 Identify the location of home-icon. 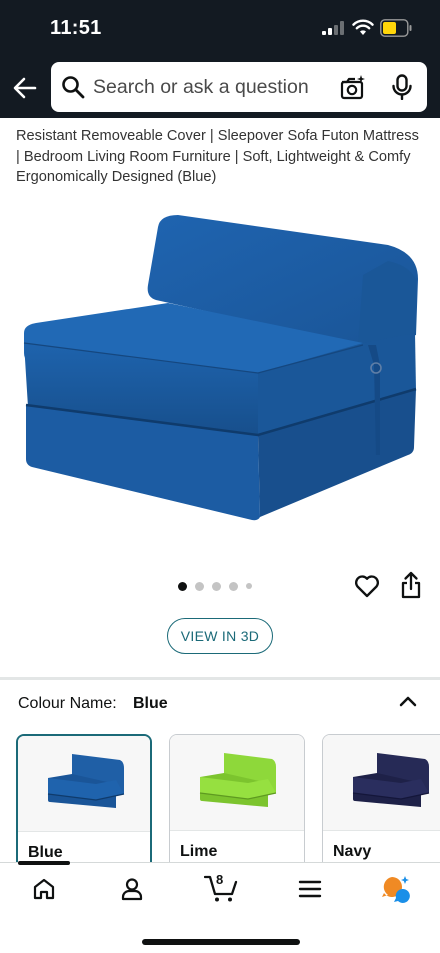
(44, 889).